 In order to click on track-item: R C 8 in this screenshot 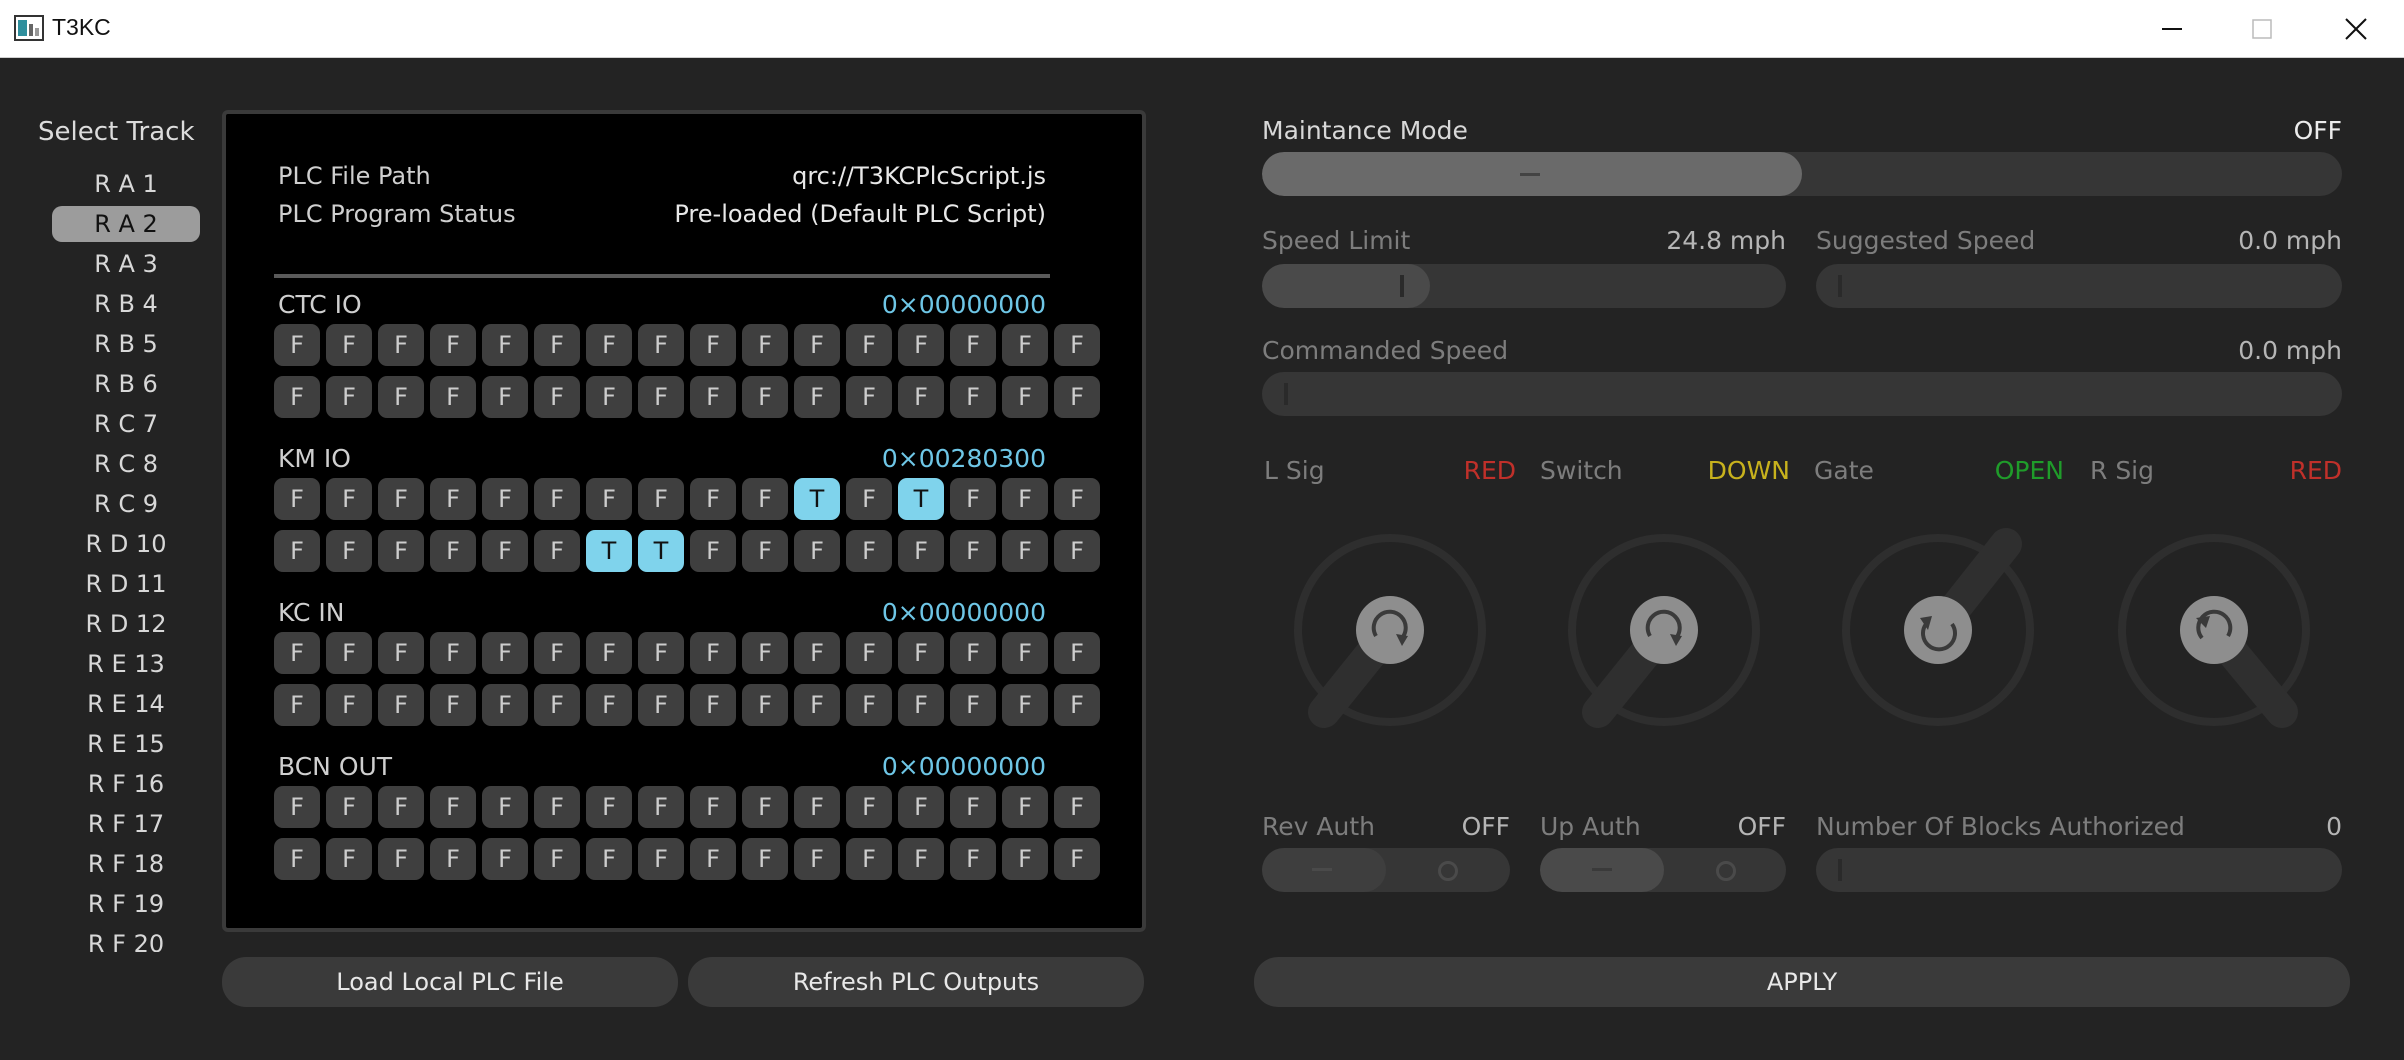, I will do `click(126, 464)`.